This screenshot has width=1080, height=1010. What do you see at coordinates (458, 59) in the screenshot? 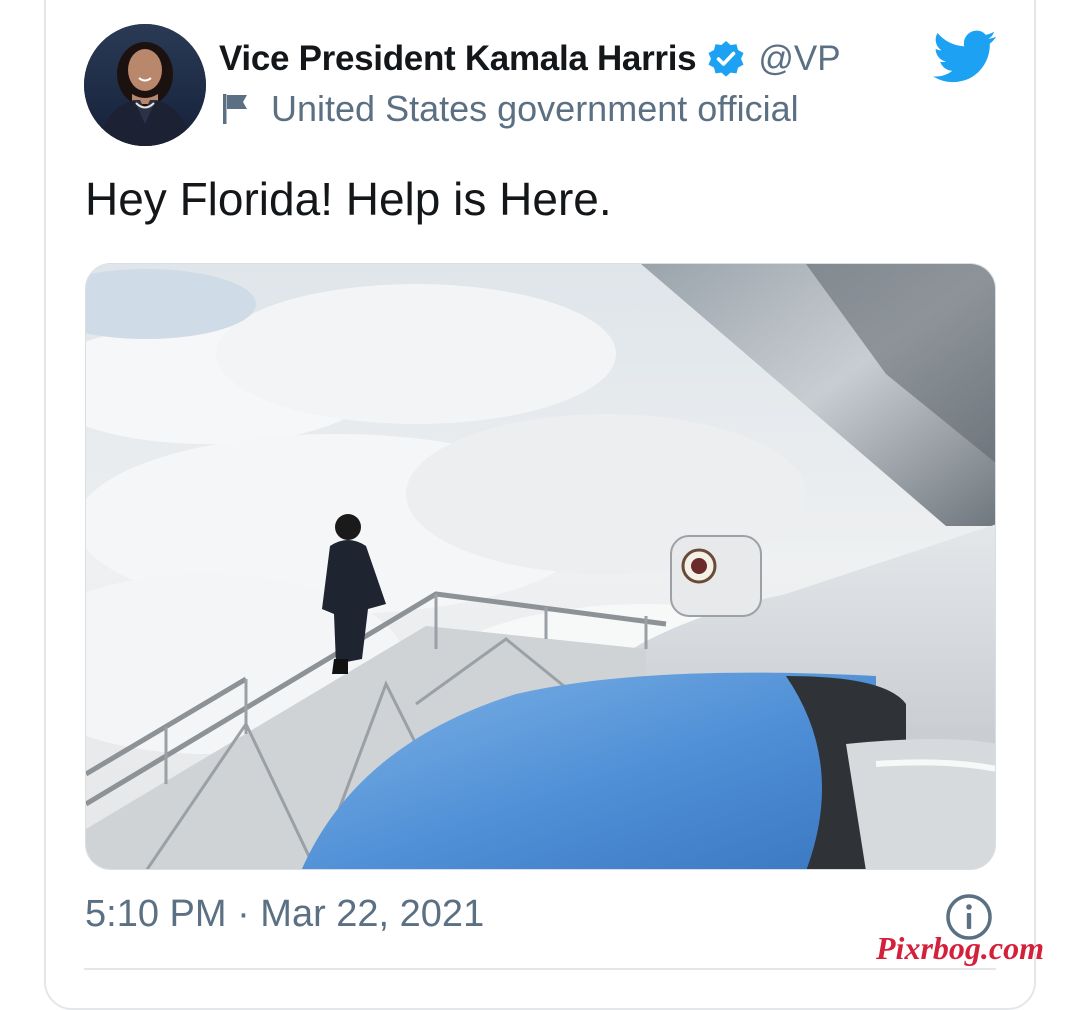
I see `display-name: Vice President Kamala Harris` at bounding box center [458, 59].